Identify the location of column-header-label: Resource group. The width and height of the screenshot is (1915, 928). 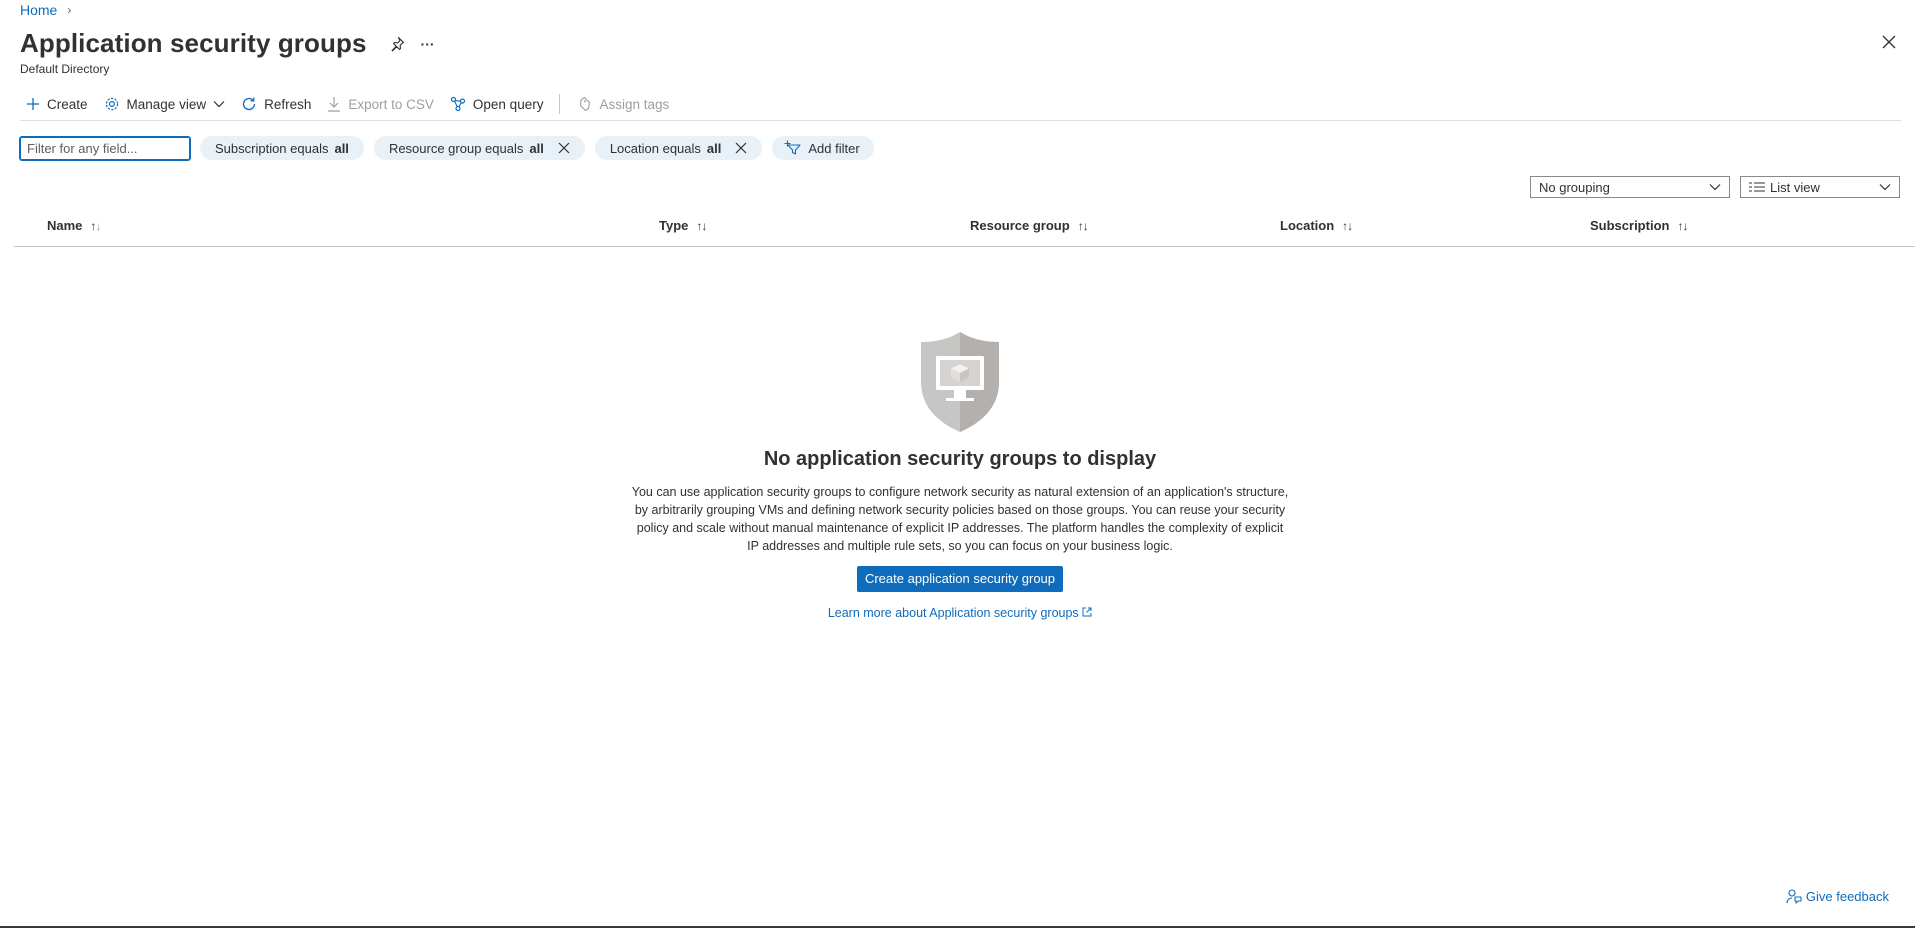
(1020, 225).